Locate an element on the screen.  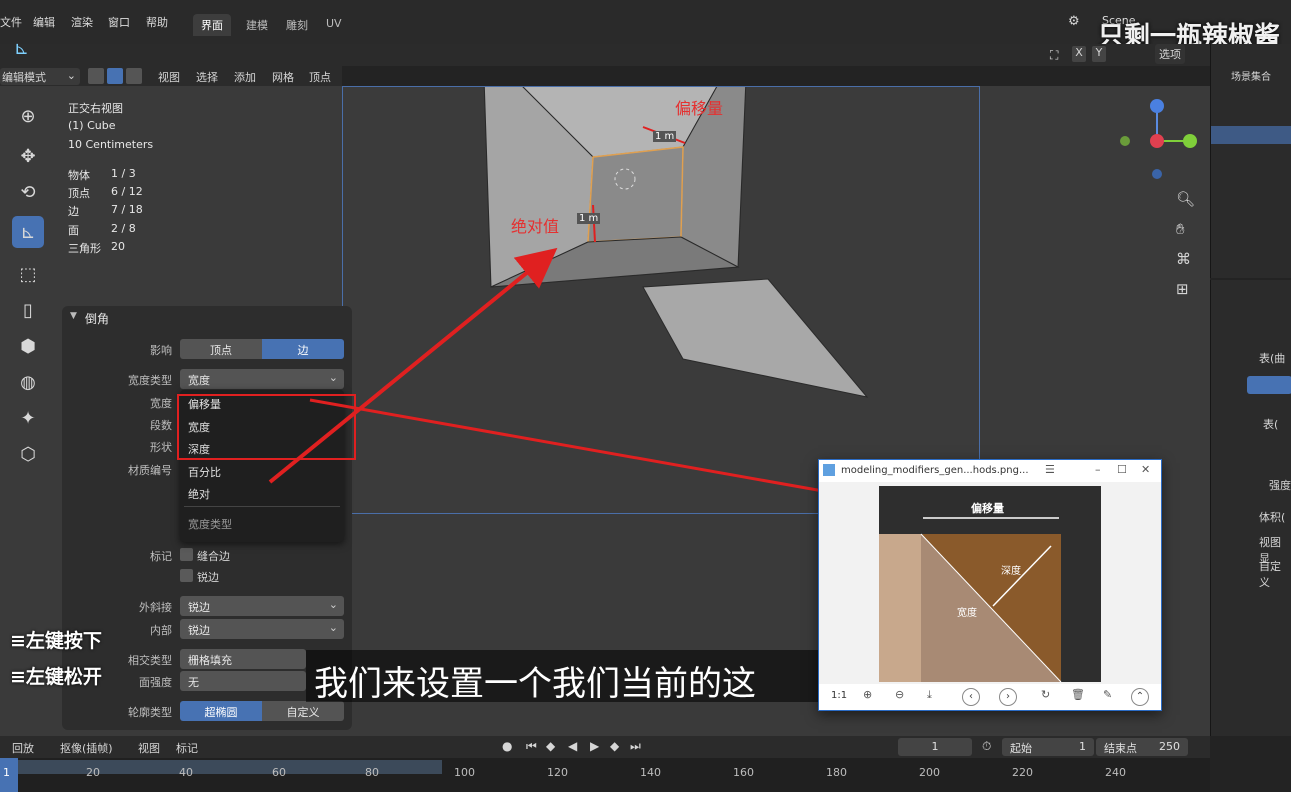
current-frame-field: 1 is located at coordinates (935, 747).